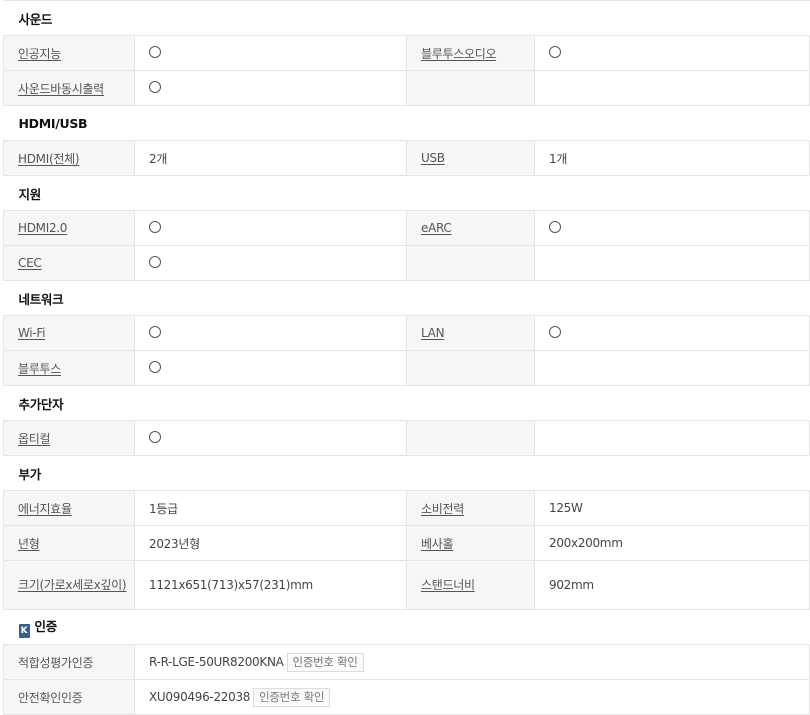  I want to click on spec-label-link: 에너지효율, so click(45, 509).